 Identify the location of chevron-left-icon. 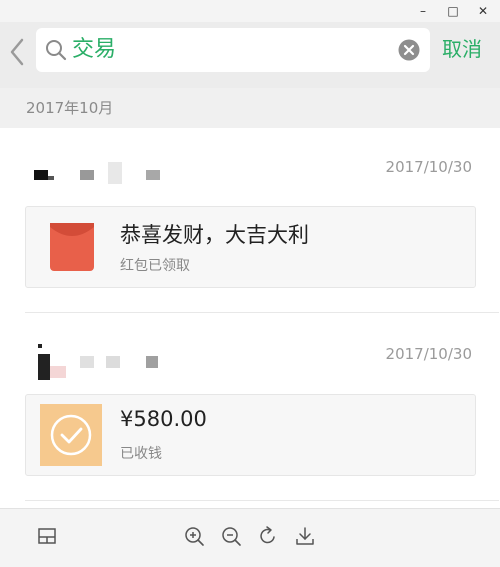
(17, 52).